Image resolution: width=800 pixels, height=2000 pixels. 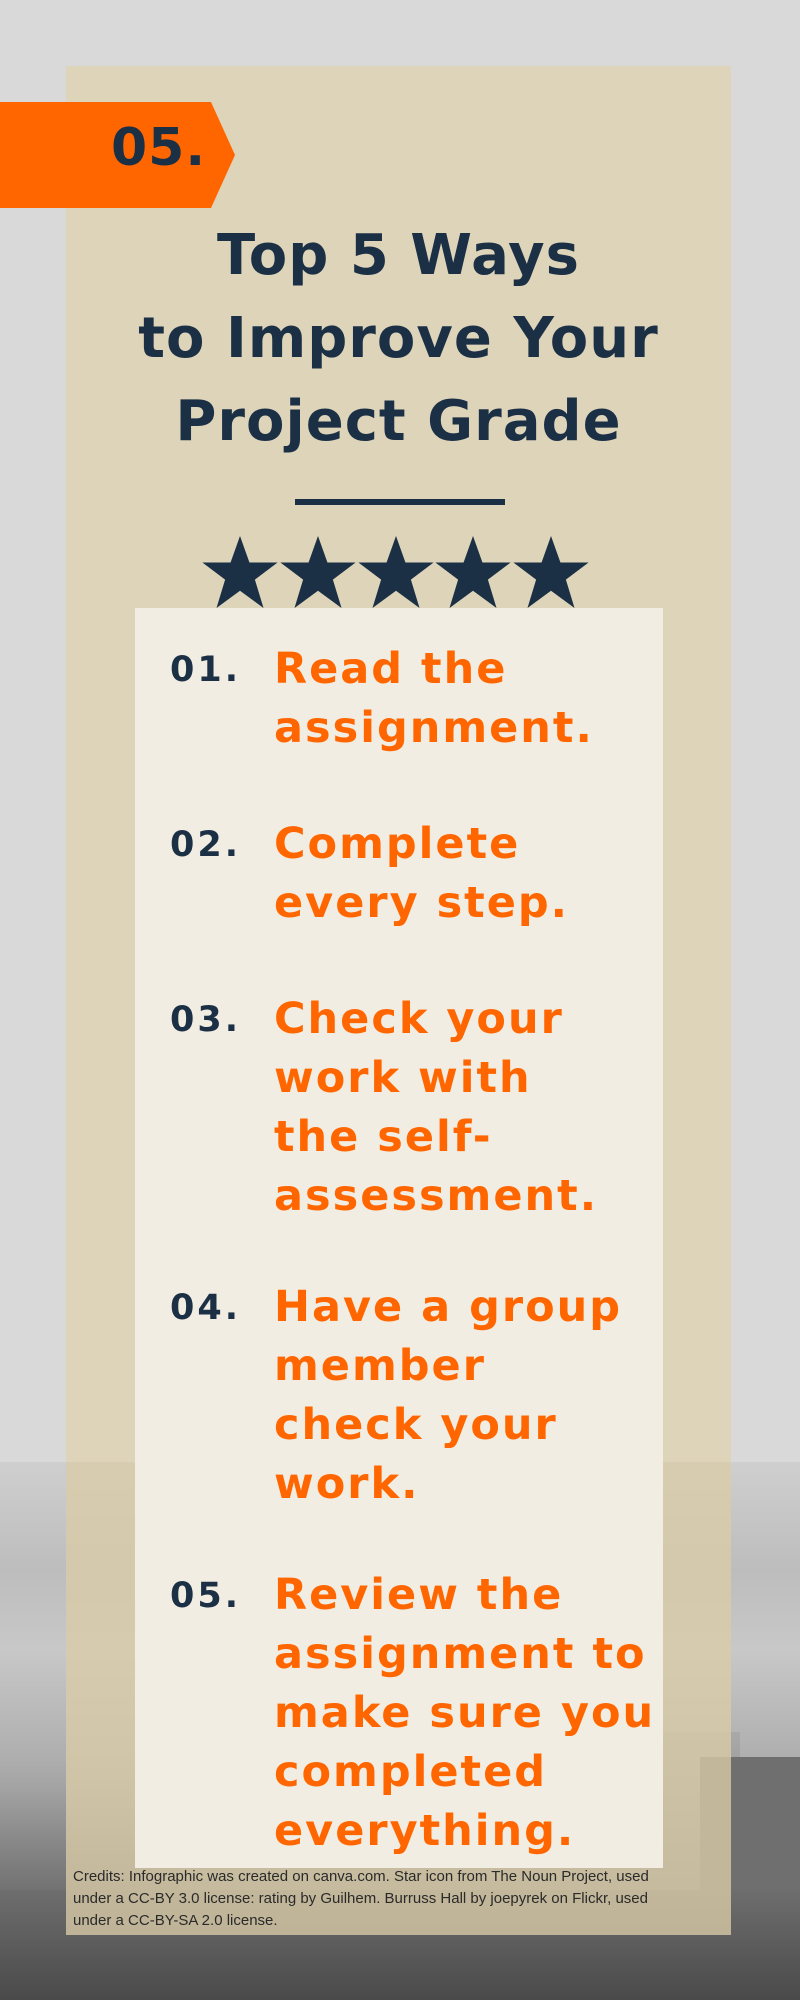 I want to click on tip-number: 04., so click(x=206, y=1308).